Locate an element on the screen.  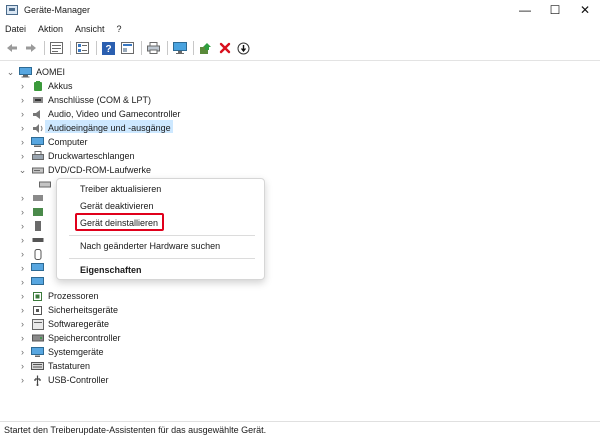
update-driver-icon is located at coordinates (243, 48).